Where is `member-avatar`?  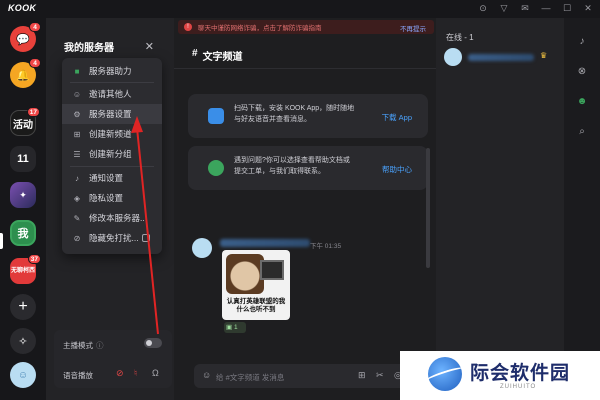
member-avatar is located at coordinates (453, 57).